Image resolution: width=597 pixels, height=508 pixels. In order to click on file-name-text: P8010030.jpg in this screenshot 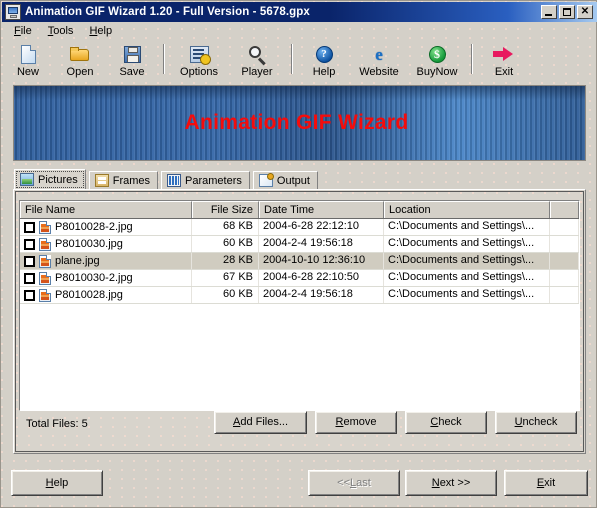, I will do `click(89, 243)`.